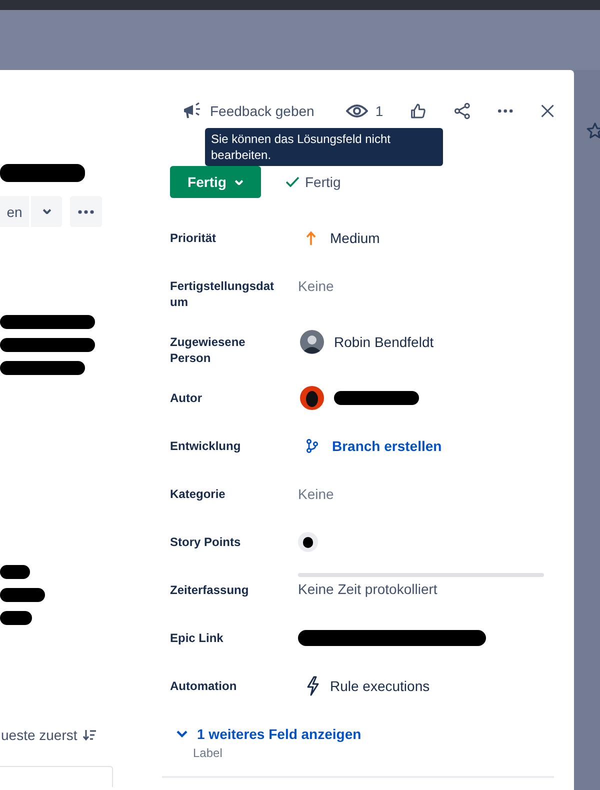  I want to click on check-icon, so click(292, 182).